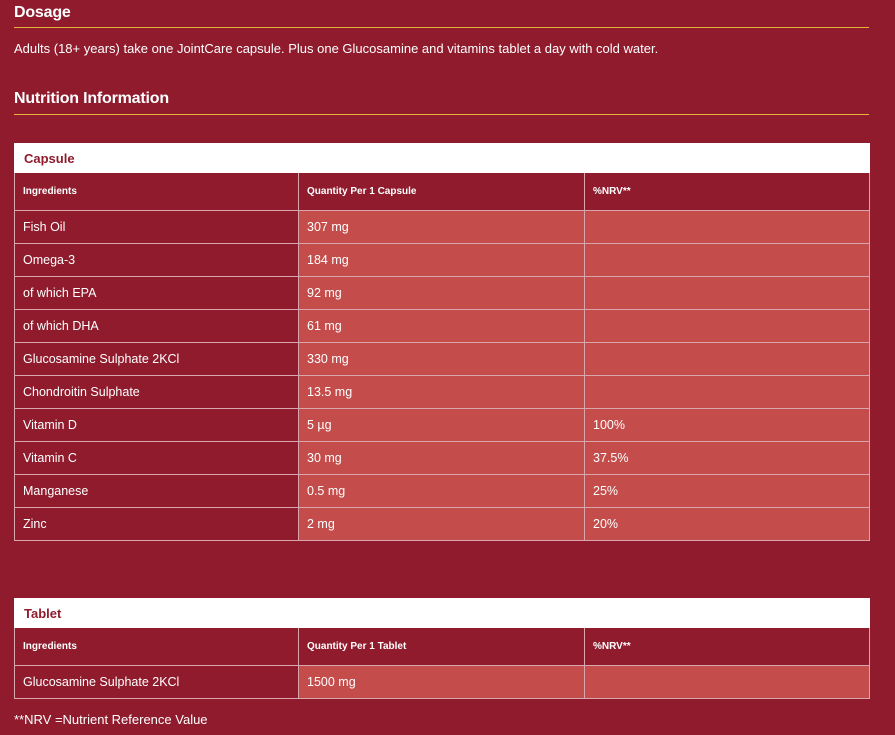 The width and height of the screenshot is (895, 735). I want to click on nrv-cell: 25%, so click(727, 491).